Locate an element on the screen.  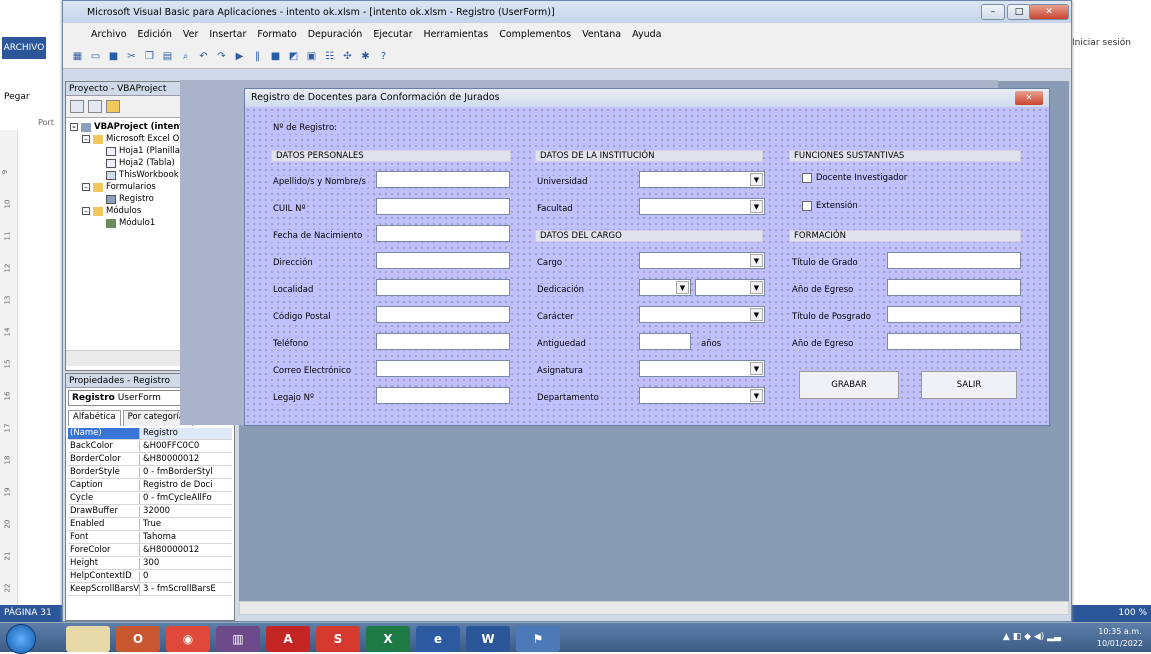
chrome-icon: ◉ is located at coordinates (188, 639).